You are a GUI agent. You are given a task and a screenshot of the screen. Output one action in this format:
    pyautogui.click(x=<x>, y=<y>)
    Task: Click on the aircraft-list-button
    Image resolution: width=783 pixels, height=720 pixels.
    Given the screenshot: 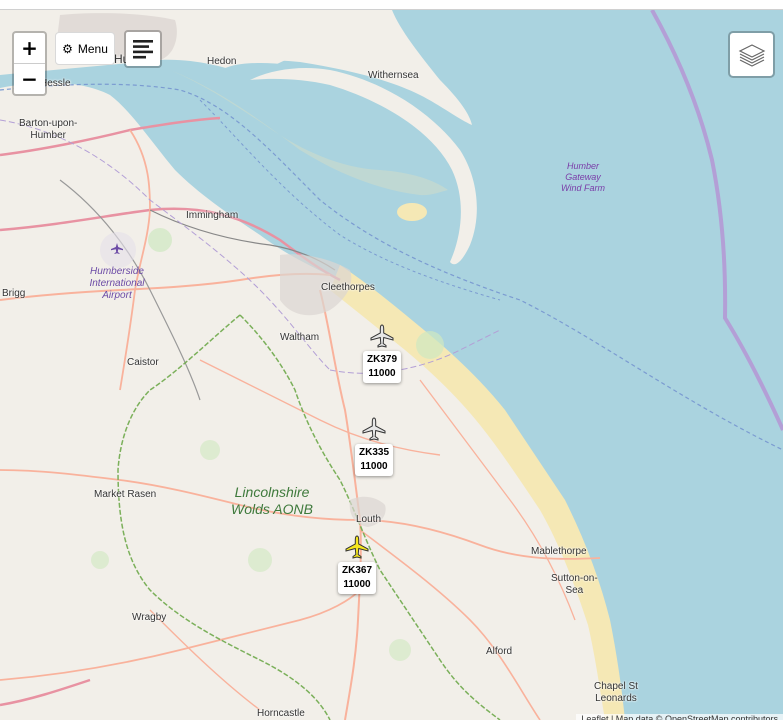 What is the action you would take?
    pyautogui.click(x=143, y=49)
    